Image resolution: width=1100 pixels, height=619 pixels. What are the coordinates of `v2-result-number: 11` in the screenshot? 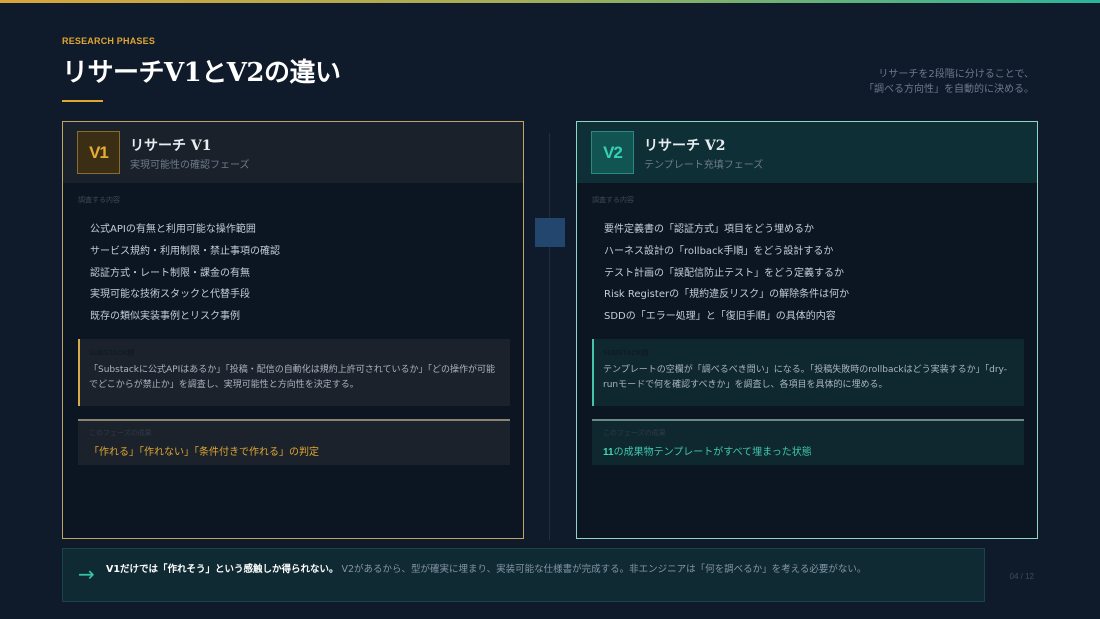 It's located at (608, 452).